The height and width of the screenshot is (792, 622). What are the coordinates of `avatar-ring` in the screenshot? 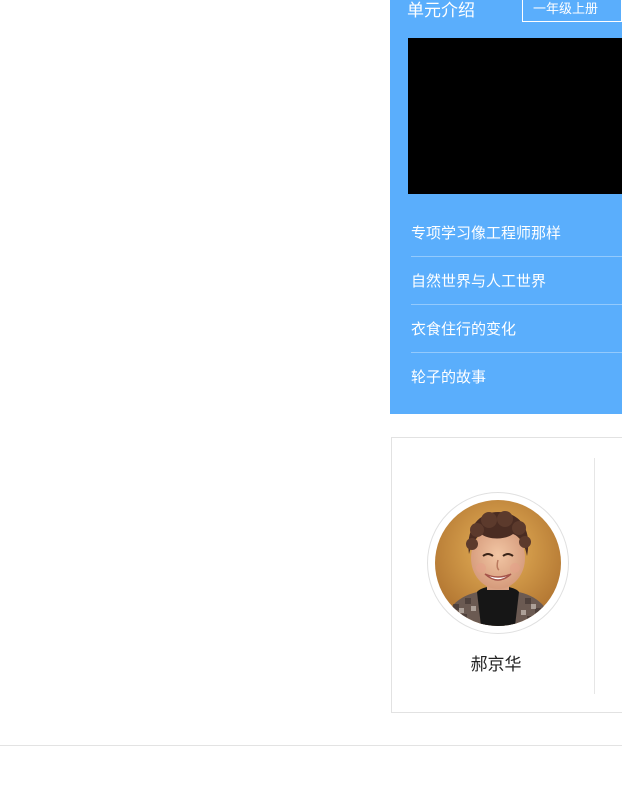 It's located at (498, 563).